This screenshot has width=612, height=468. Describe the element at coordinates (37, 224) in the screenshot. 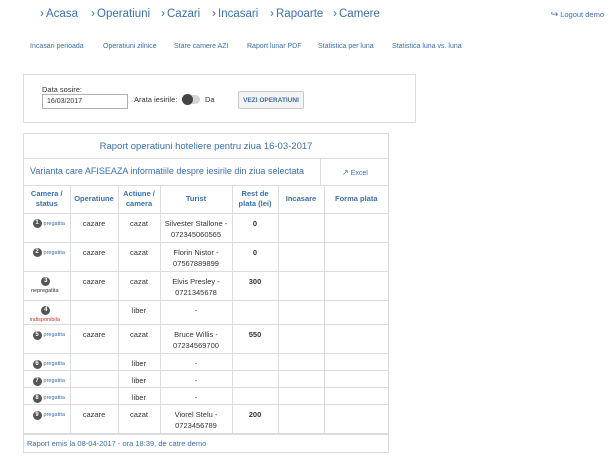

I see `room-number-badge: 1` at that location.